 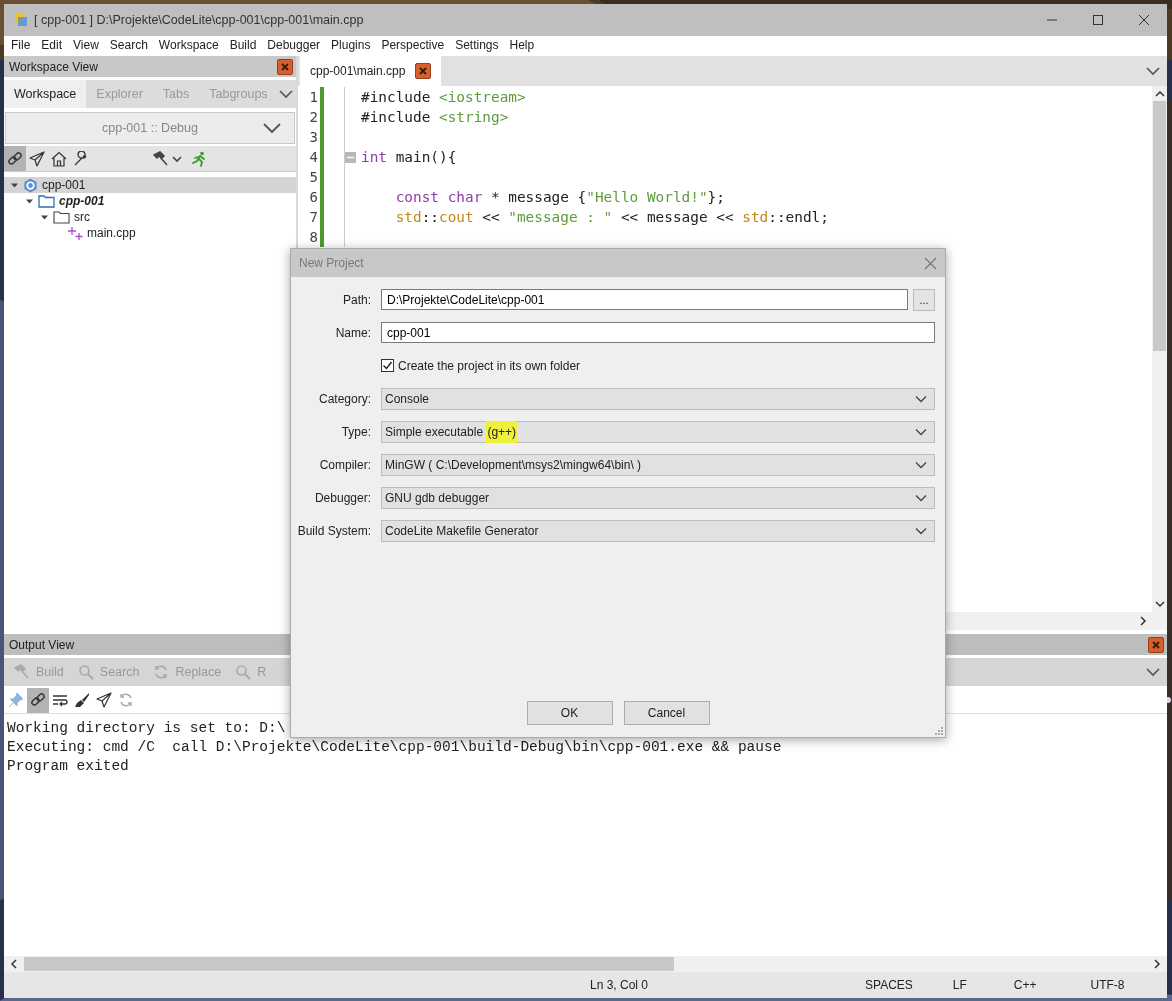 I want to click on status-item: UTF-8, so click(x=1107, y=985).